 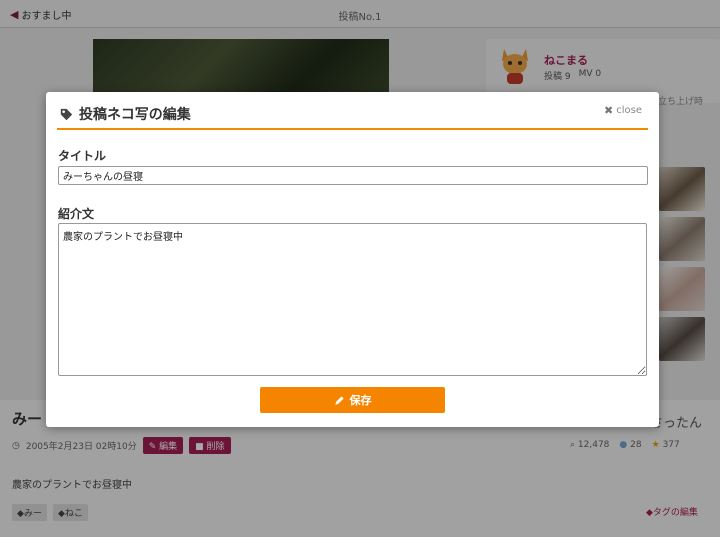 What do you see at coordinates (76, 214) in the screenshot?
I see `description-field-label: 紹介文` at bounding box center [76, 214].